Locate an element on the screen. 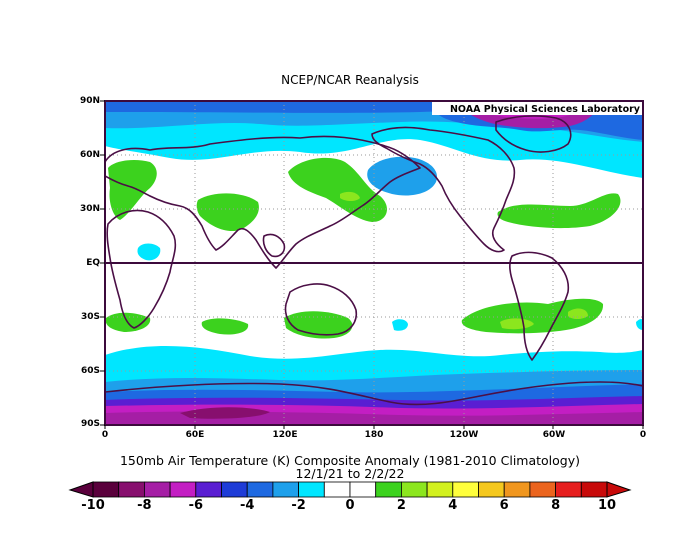 The width and height of the screenshot is (700, 542). colorbar-tick-label: -8 is located at coordinates (144, 505).